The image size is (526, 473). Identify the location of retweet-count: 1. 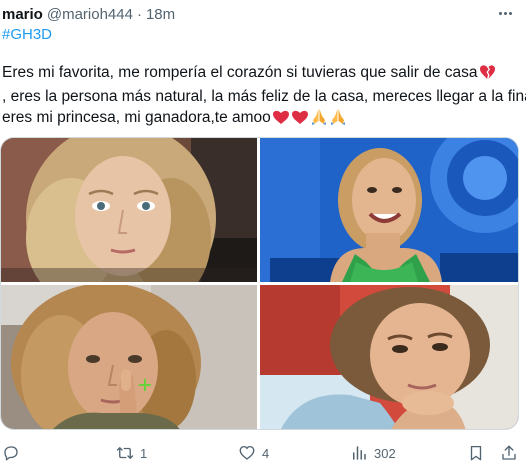
(144, 453).